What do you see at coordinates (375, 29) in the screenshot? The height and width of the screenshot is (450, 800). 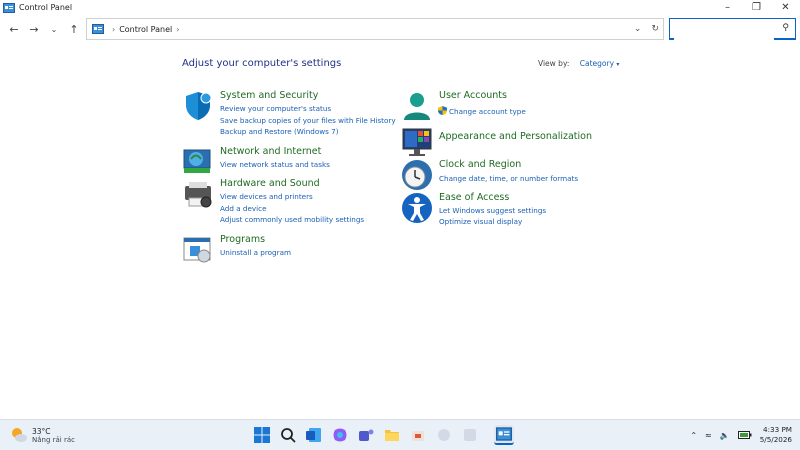 I see `address-bar: › Control Panel › ⌄ ↻` at bounding box center [375, 29].